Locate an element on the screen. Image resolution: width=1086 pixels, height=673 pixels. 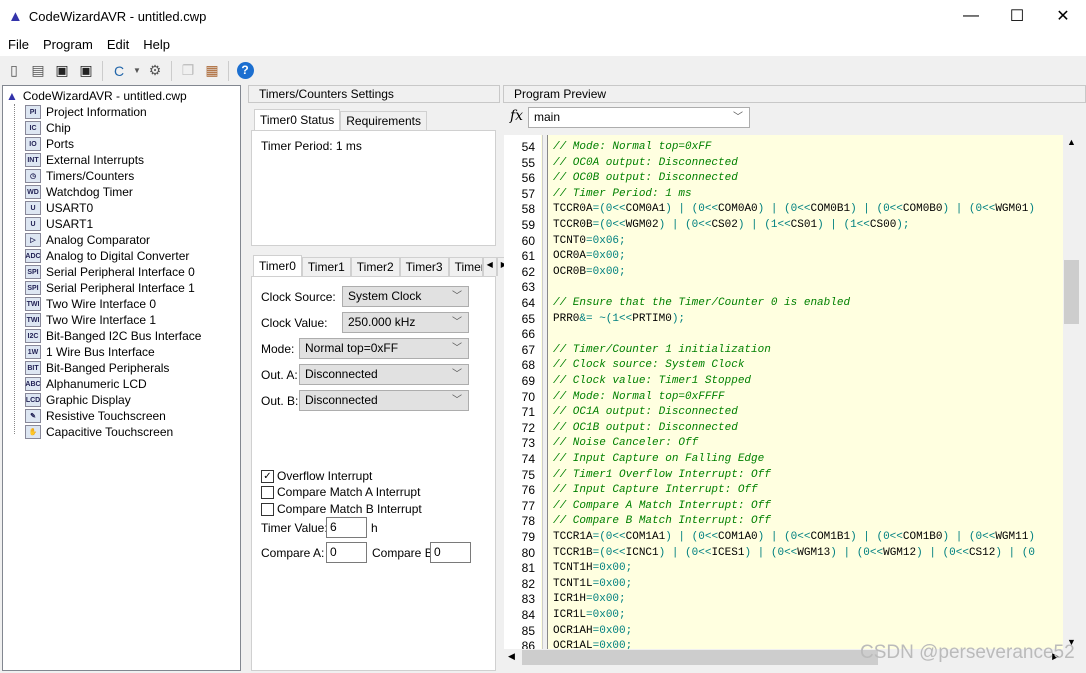
tab-timer4: Timer4 is located at coordinates (465, 266).